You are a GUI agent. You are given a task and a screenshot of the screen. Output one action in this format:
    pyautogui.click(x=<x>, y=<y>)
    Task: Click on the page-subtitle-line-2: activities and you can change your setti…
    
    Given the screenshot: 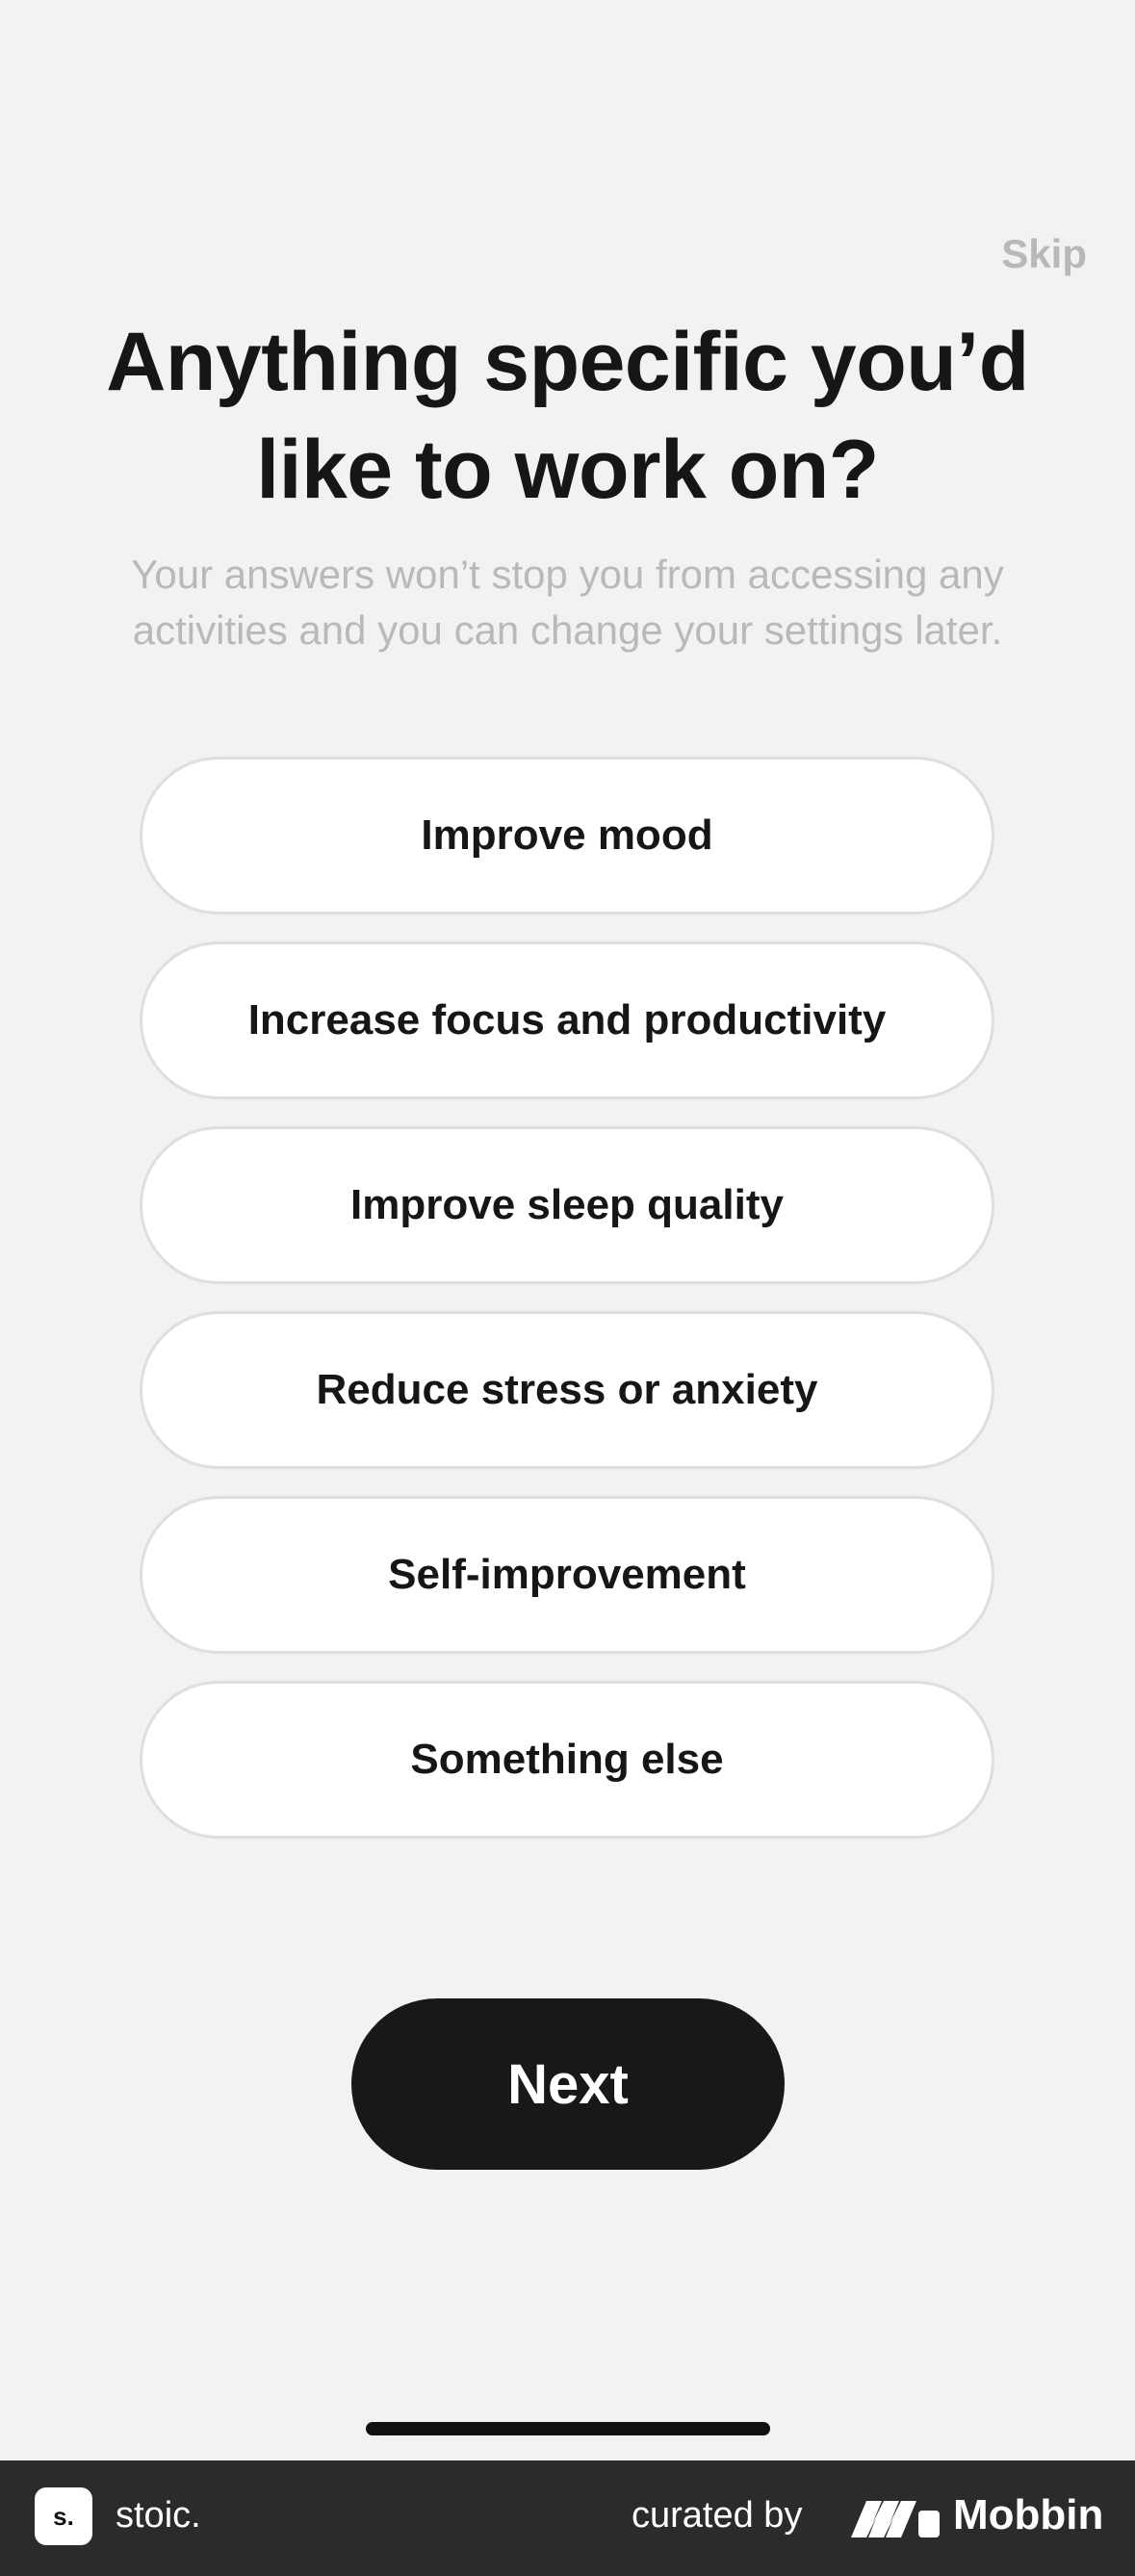 What is the action you would take?
    pyautogui.click(x=567, y=630)
    